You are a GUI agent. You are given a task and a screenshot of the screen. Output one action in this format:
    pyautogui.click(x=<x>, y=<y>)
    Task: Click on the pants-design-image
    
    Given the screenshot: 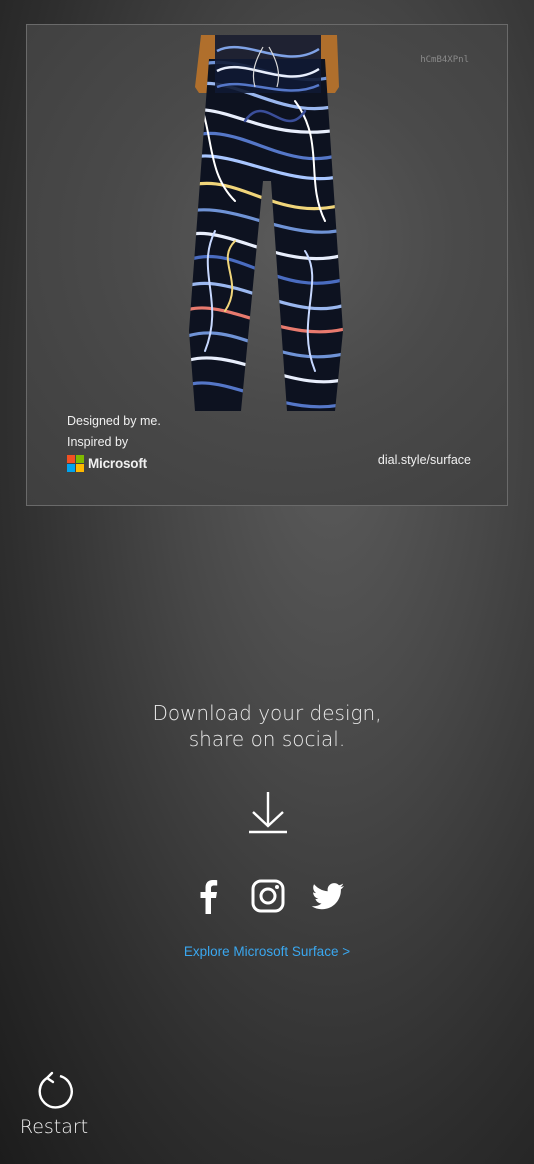 What is the action you would take?
    pyautogui.click(x=266, y=223)
    